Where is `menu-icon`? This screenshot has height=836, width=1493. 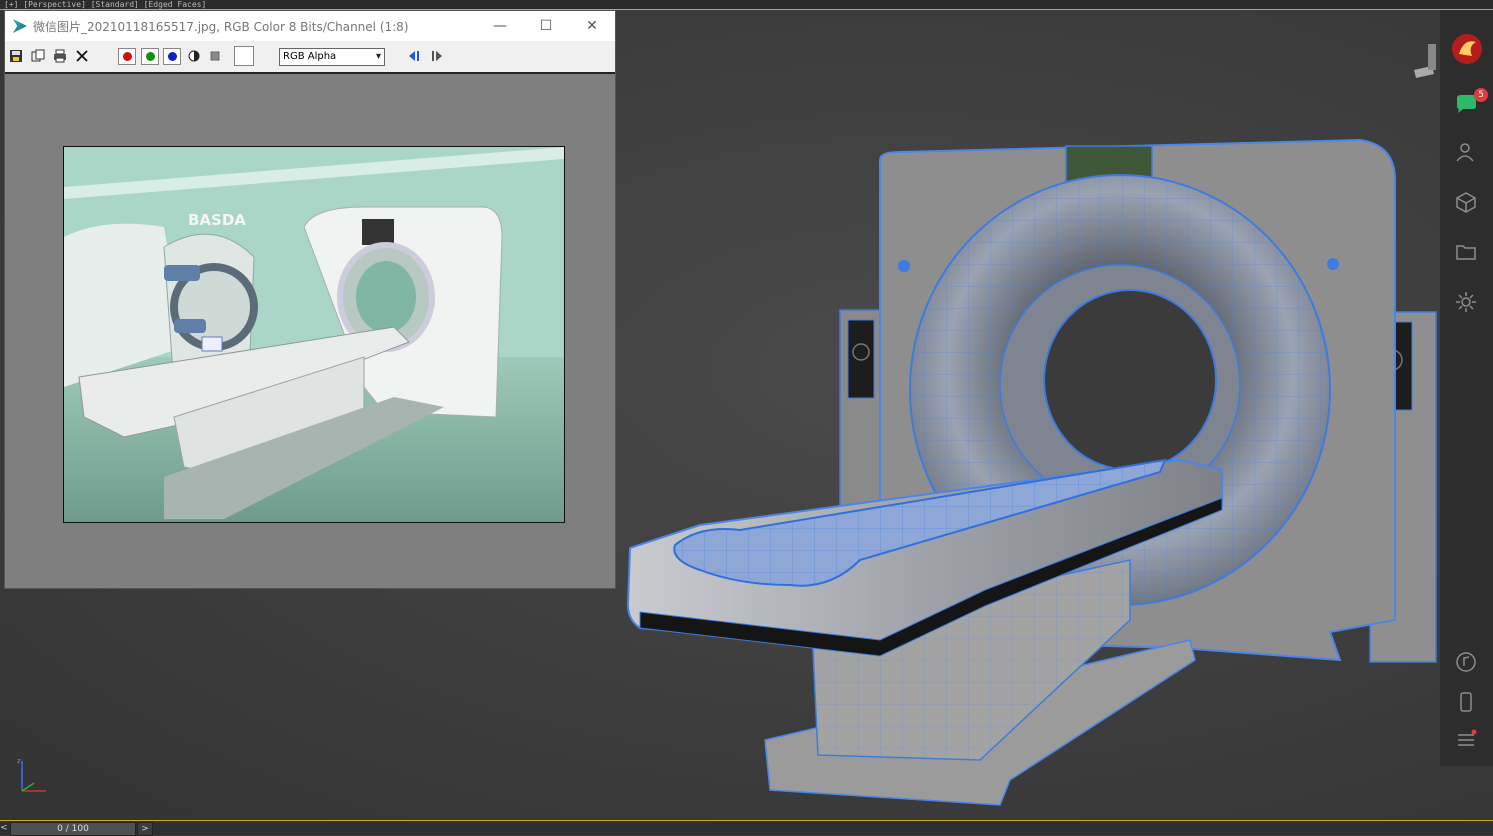 menu-icon is located at coordinates (1466, 740).